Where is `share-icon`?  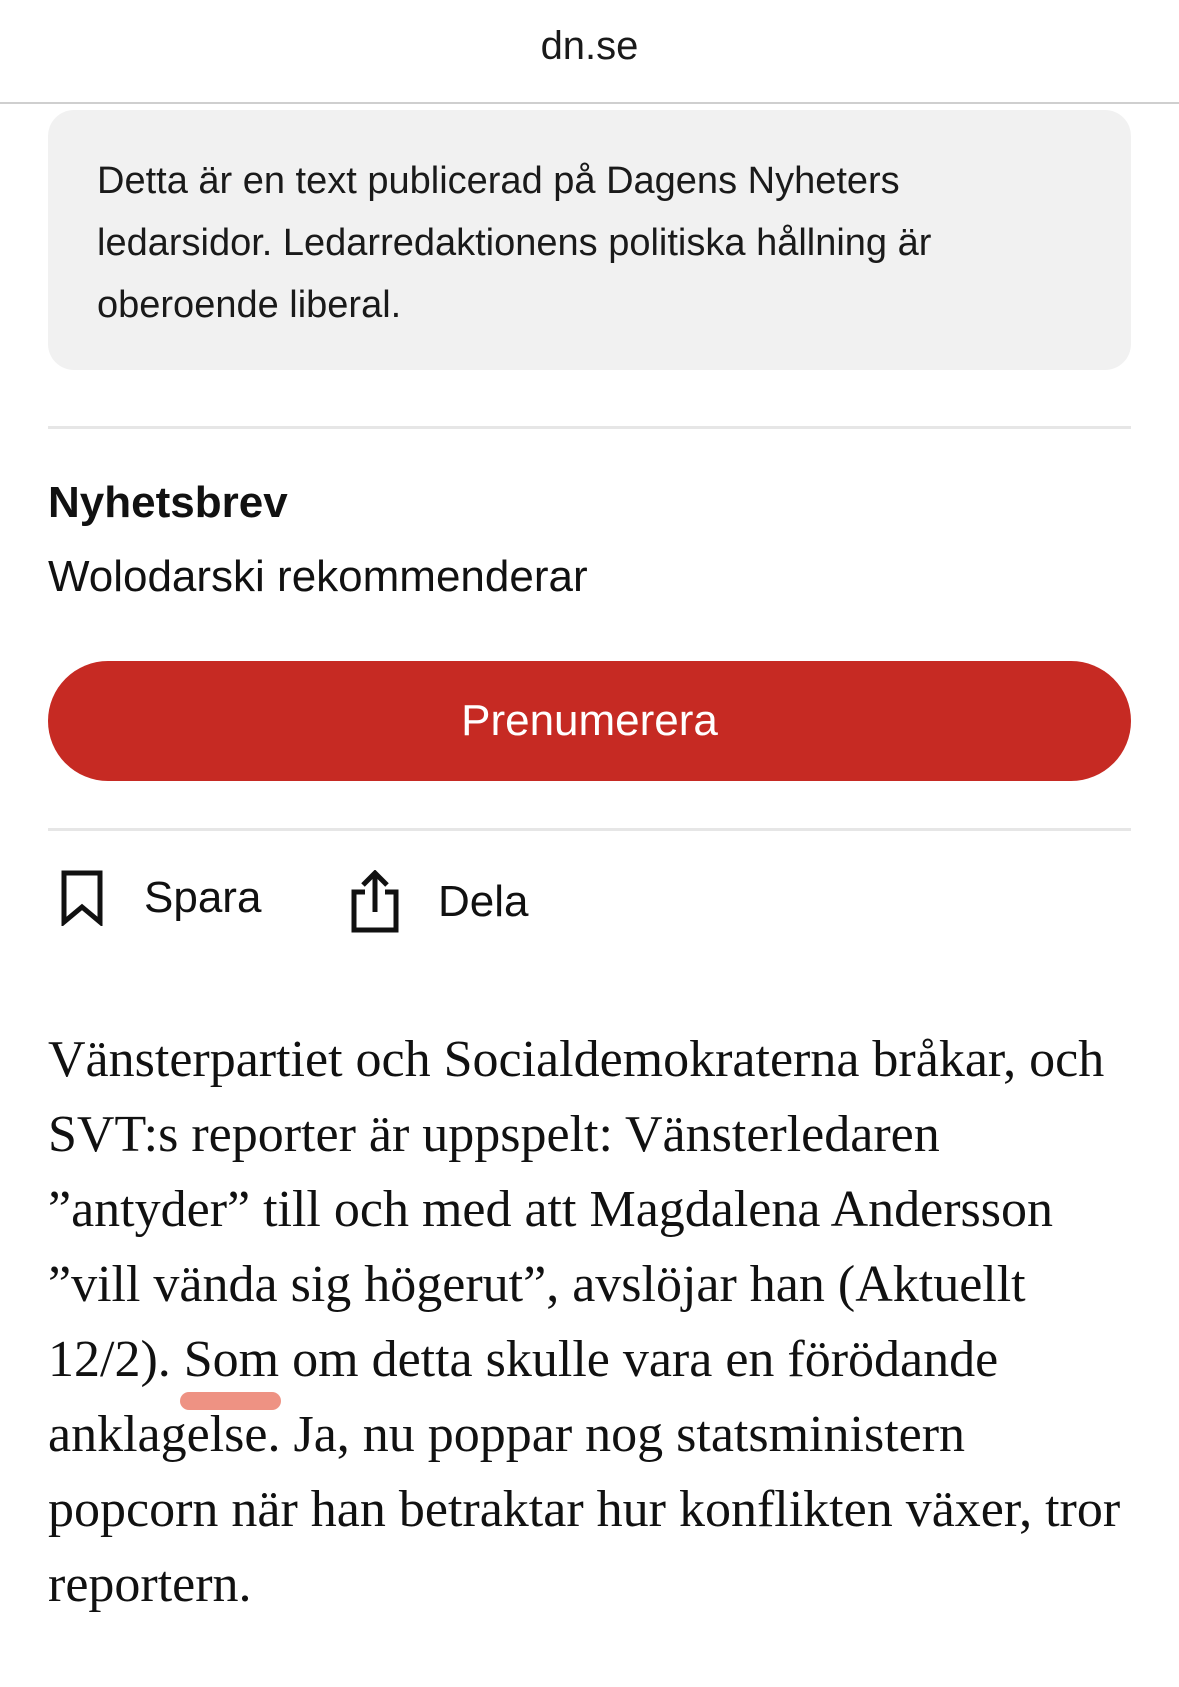 share-icon is located at coordinates (375, 902).